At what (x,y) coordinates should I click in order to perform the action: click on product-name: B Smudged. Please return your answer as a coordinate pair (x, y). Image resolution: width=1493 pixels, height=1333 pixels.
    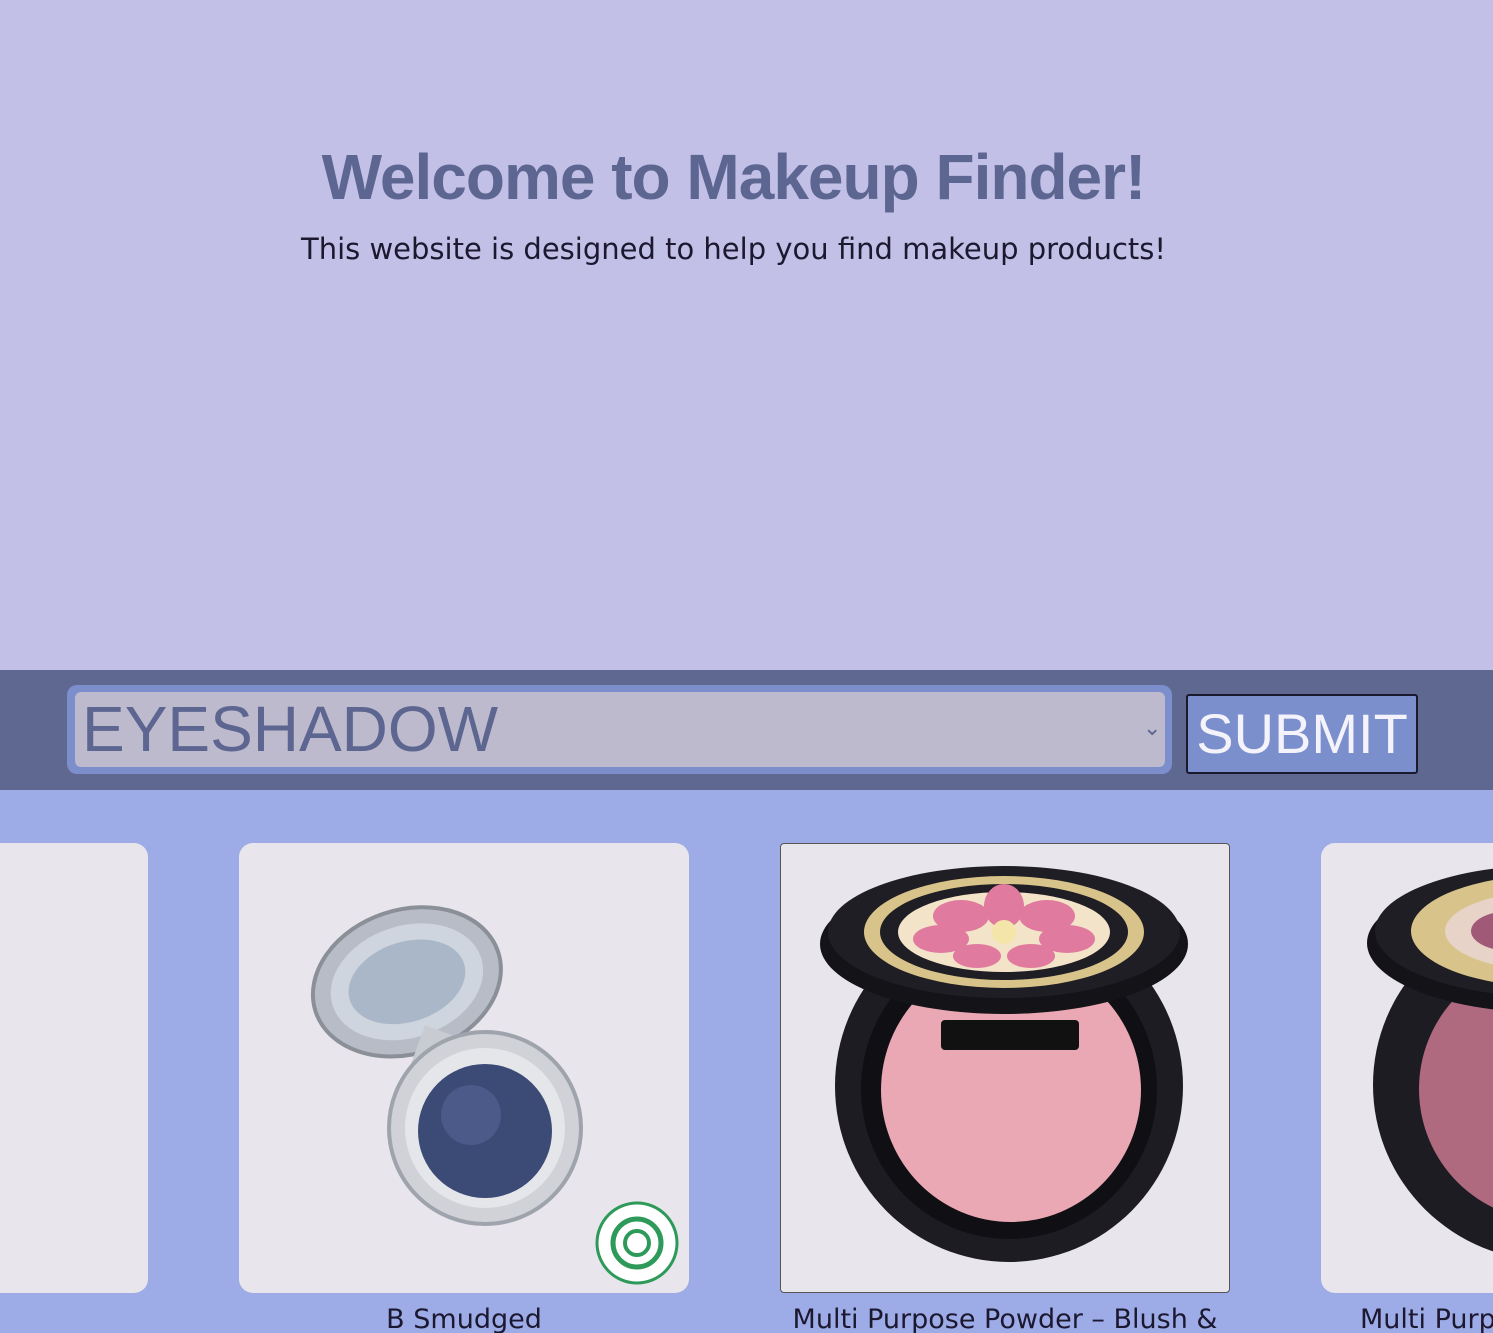
    Looking at the image, I should click on (464, 1318).